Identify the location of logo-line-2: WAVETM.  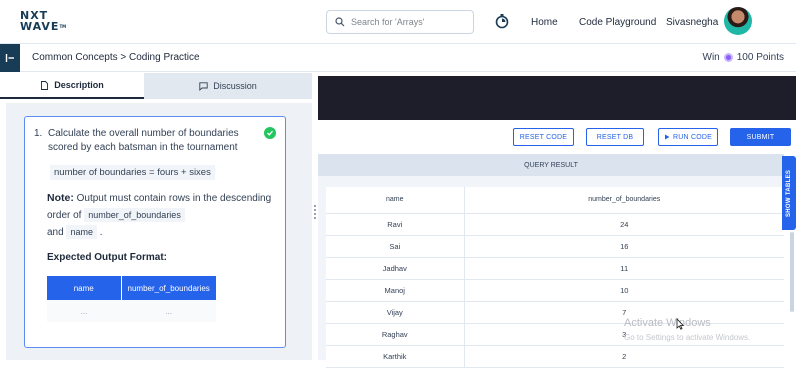
(43, 26).